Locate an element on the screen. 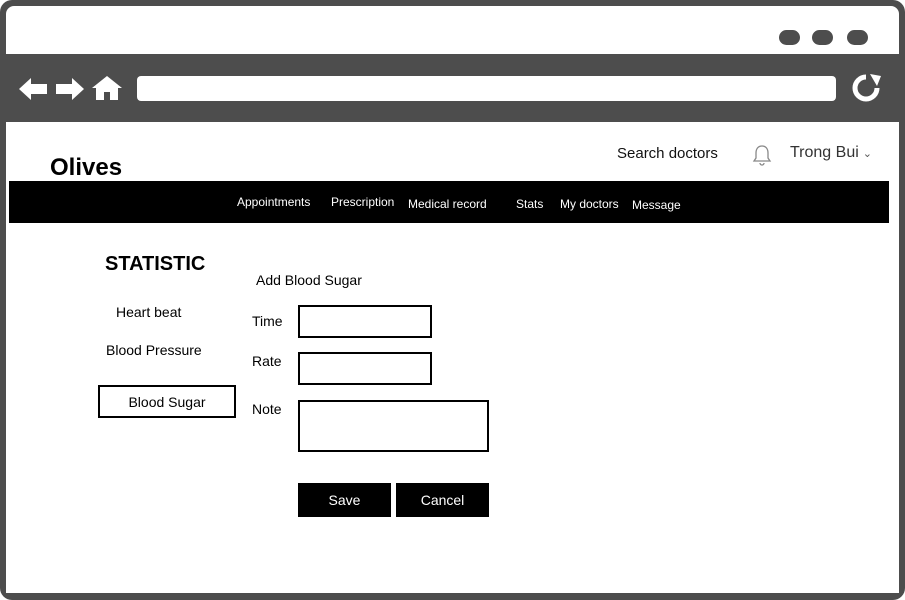 Image resolution: width=905 pixels, height=600 pixels. note-label: Note is located at coordinates (267, 409).